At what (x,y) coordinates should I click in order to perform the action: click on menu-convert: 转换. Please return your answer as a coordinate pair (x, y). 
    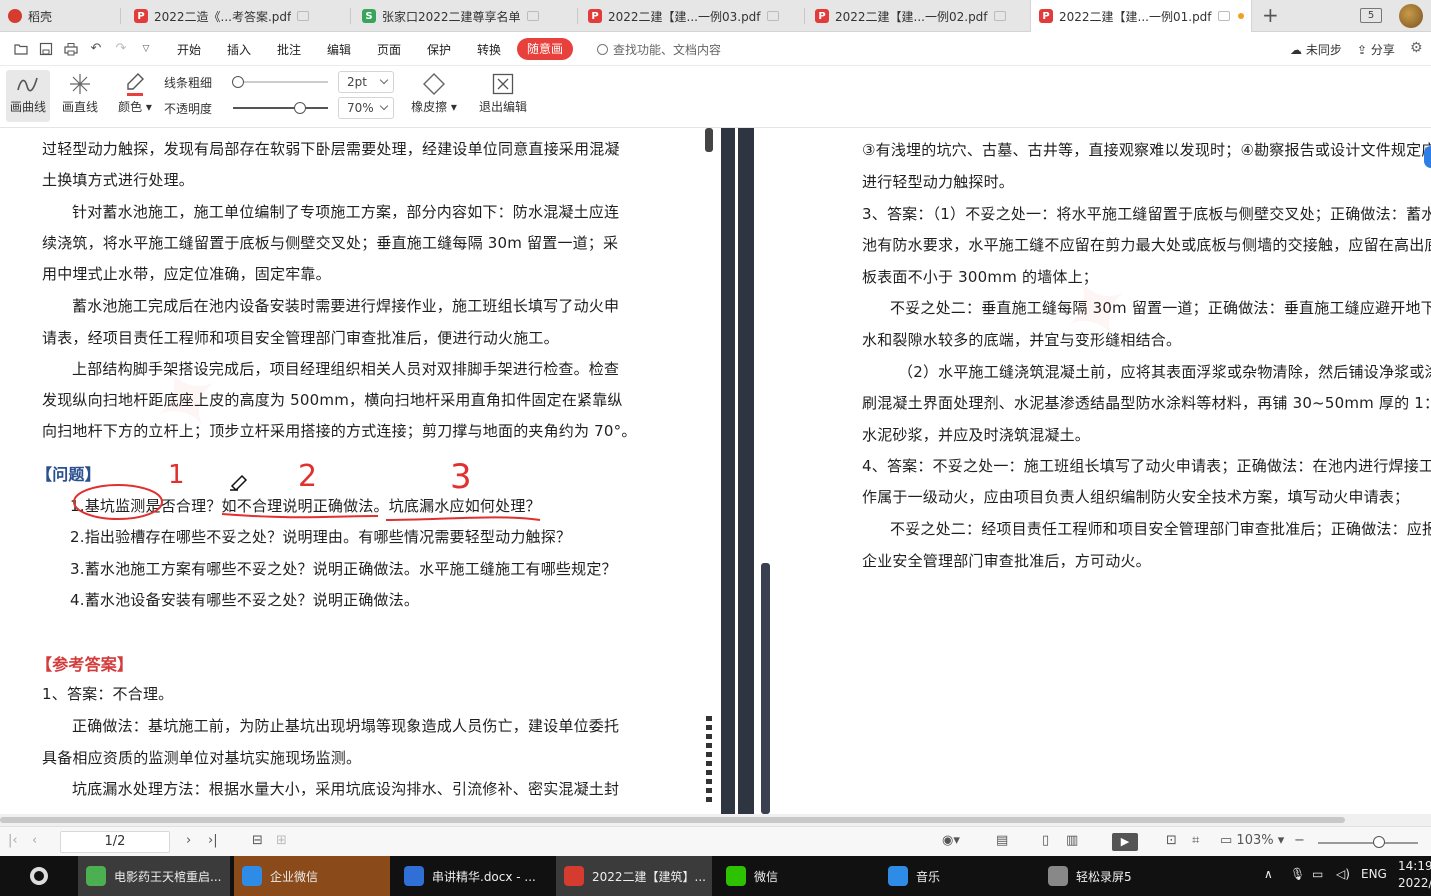
    Looking at the image, I should click on (489, 49).